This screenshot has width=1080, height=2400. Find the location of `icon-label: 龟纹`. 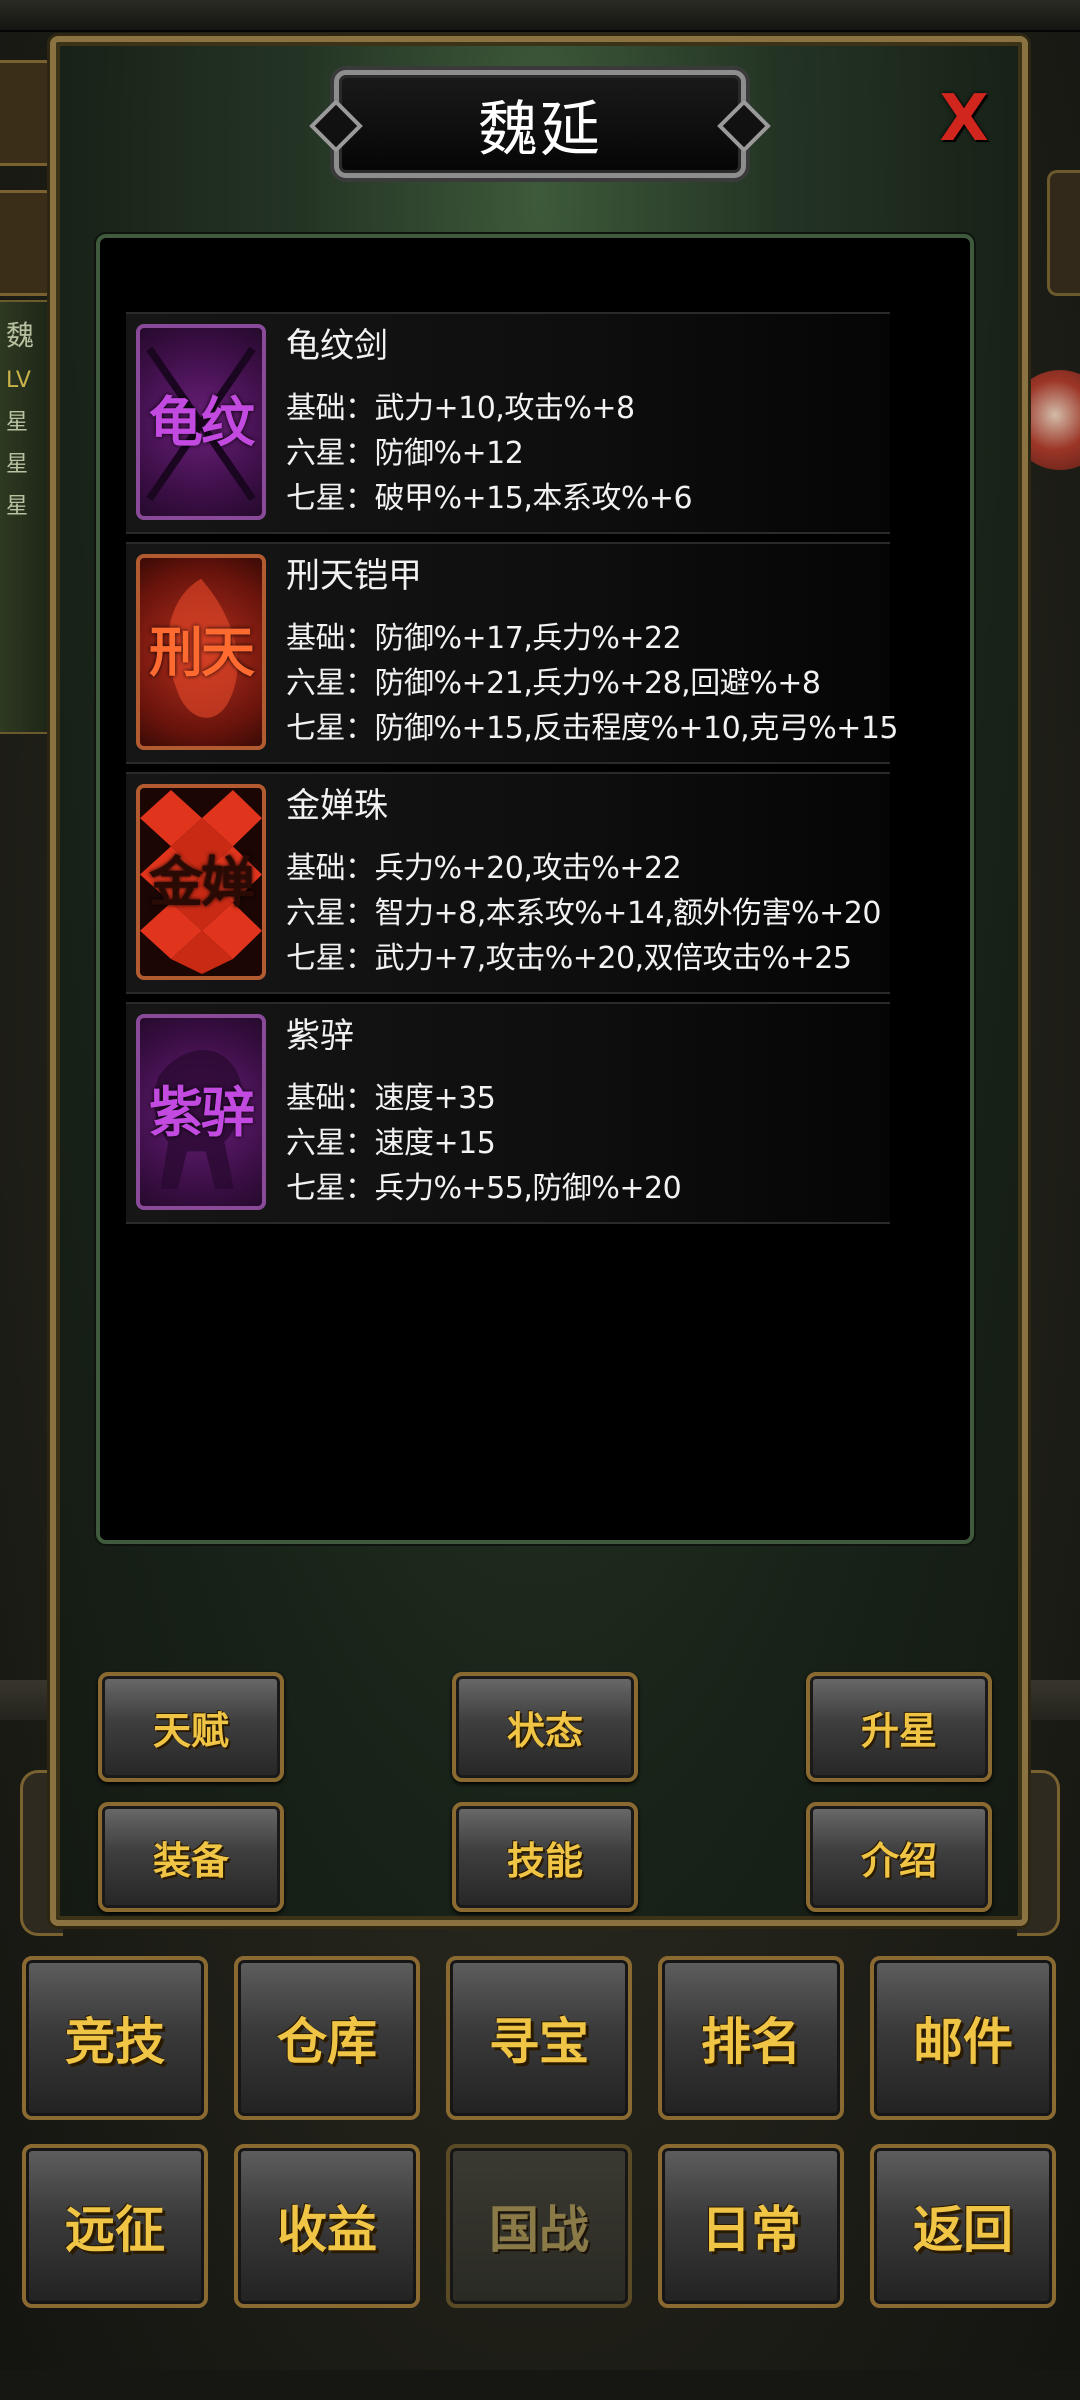

icon-label: 龟纹 is located at coordinates (202, 422).